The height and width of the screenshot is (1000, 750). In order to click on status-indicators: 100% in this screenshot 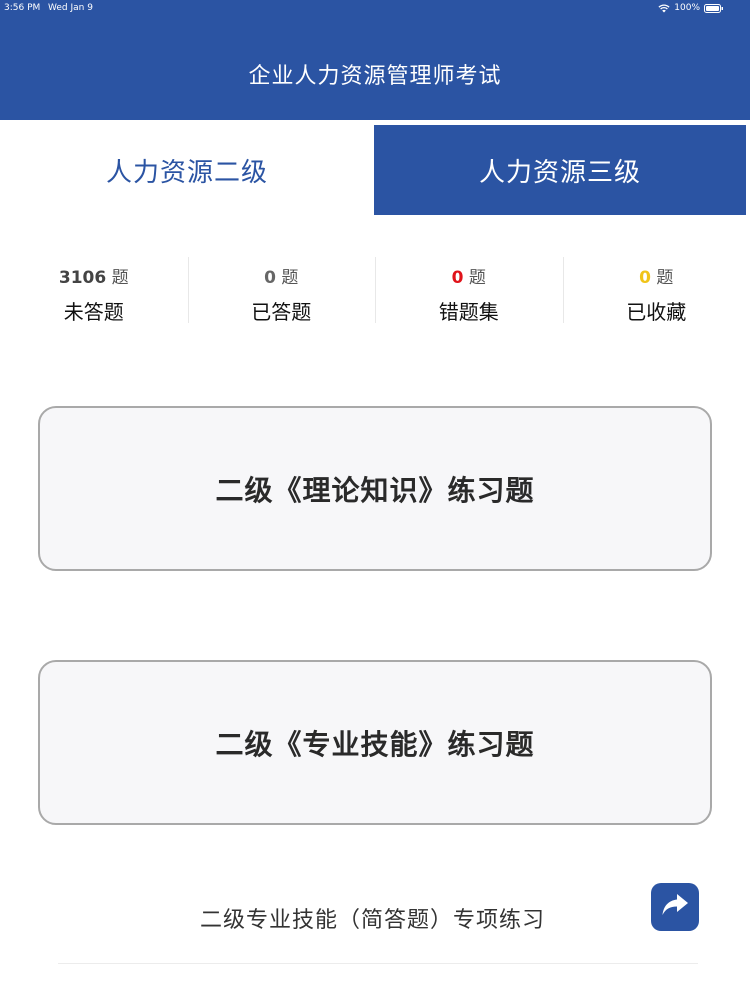, I will do `click(691, 8)`.